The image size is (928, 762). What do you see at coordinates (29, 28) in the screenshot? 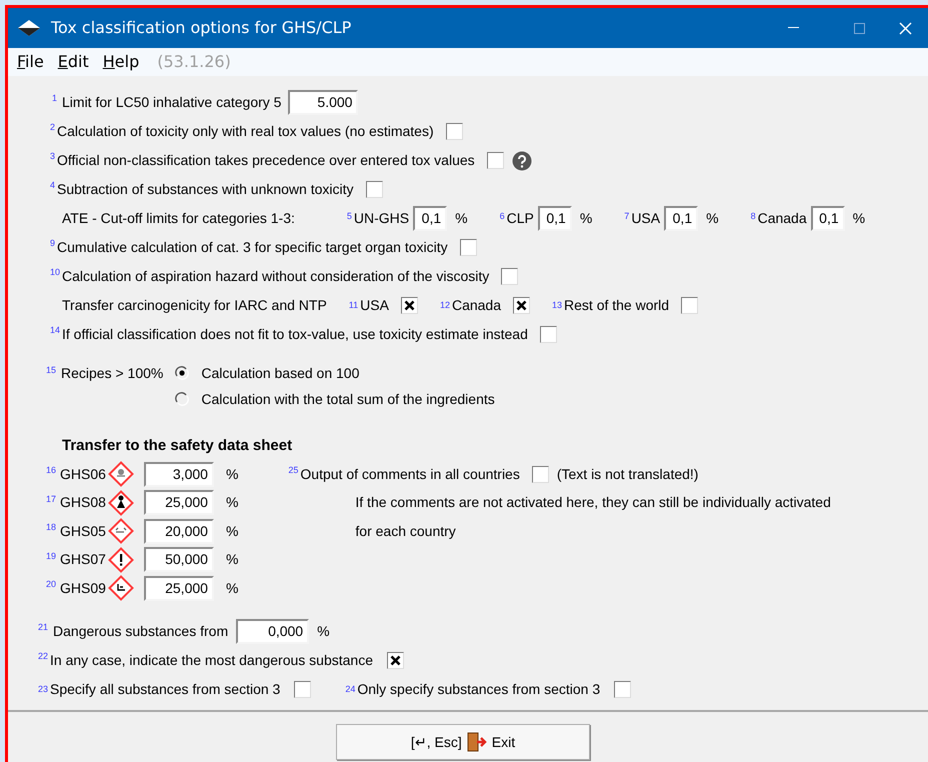
I see `diamond-logo-icon` at bounding box center [29, 28].